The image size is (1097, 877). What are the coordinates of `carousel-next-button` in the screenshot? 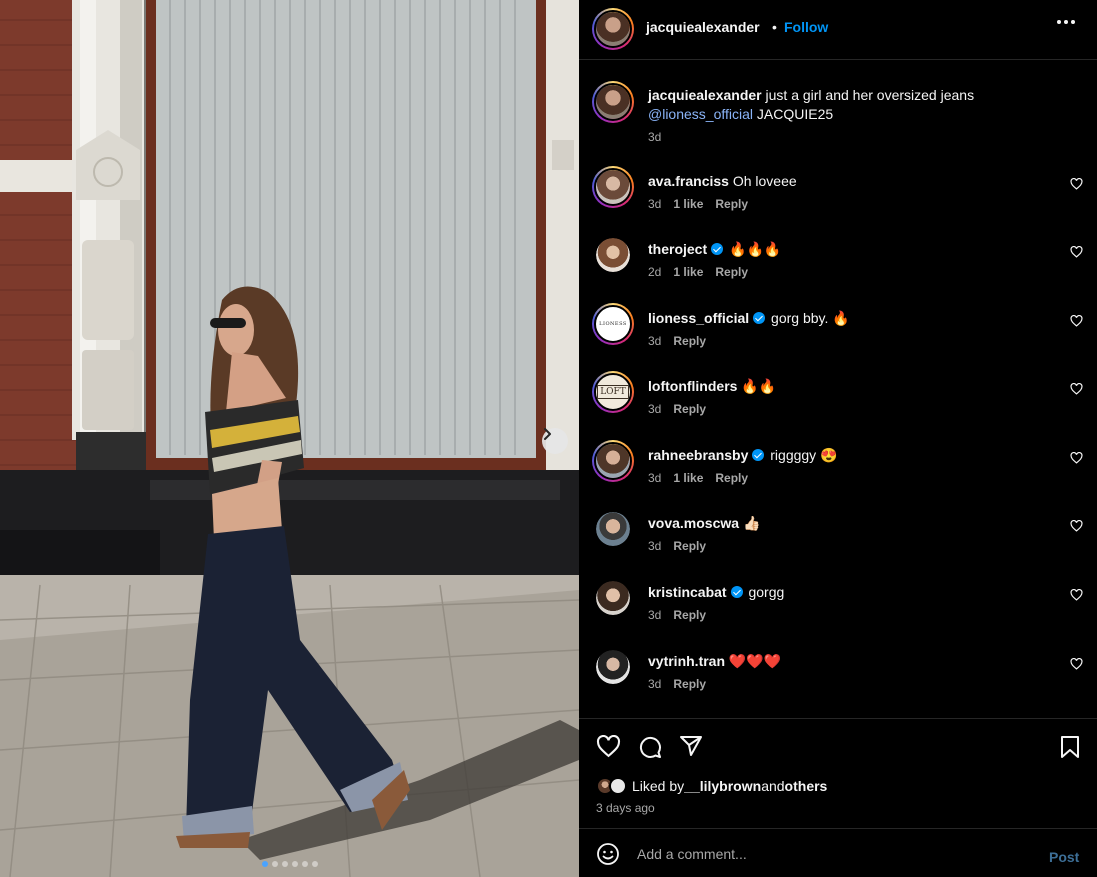 It's located at (555, 441).